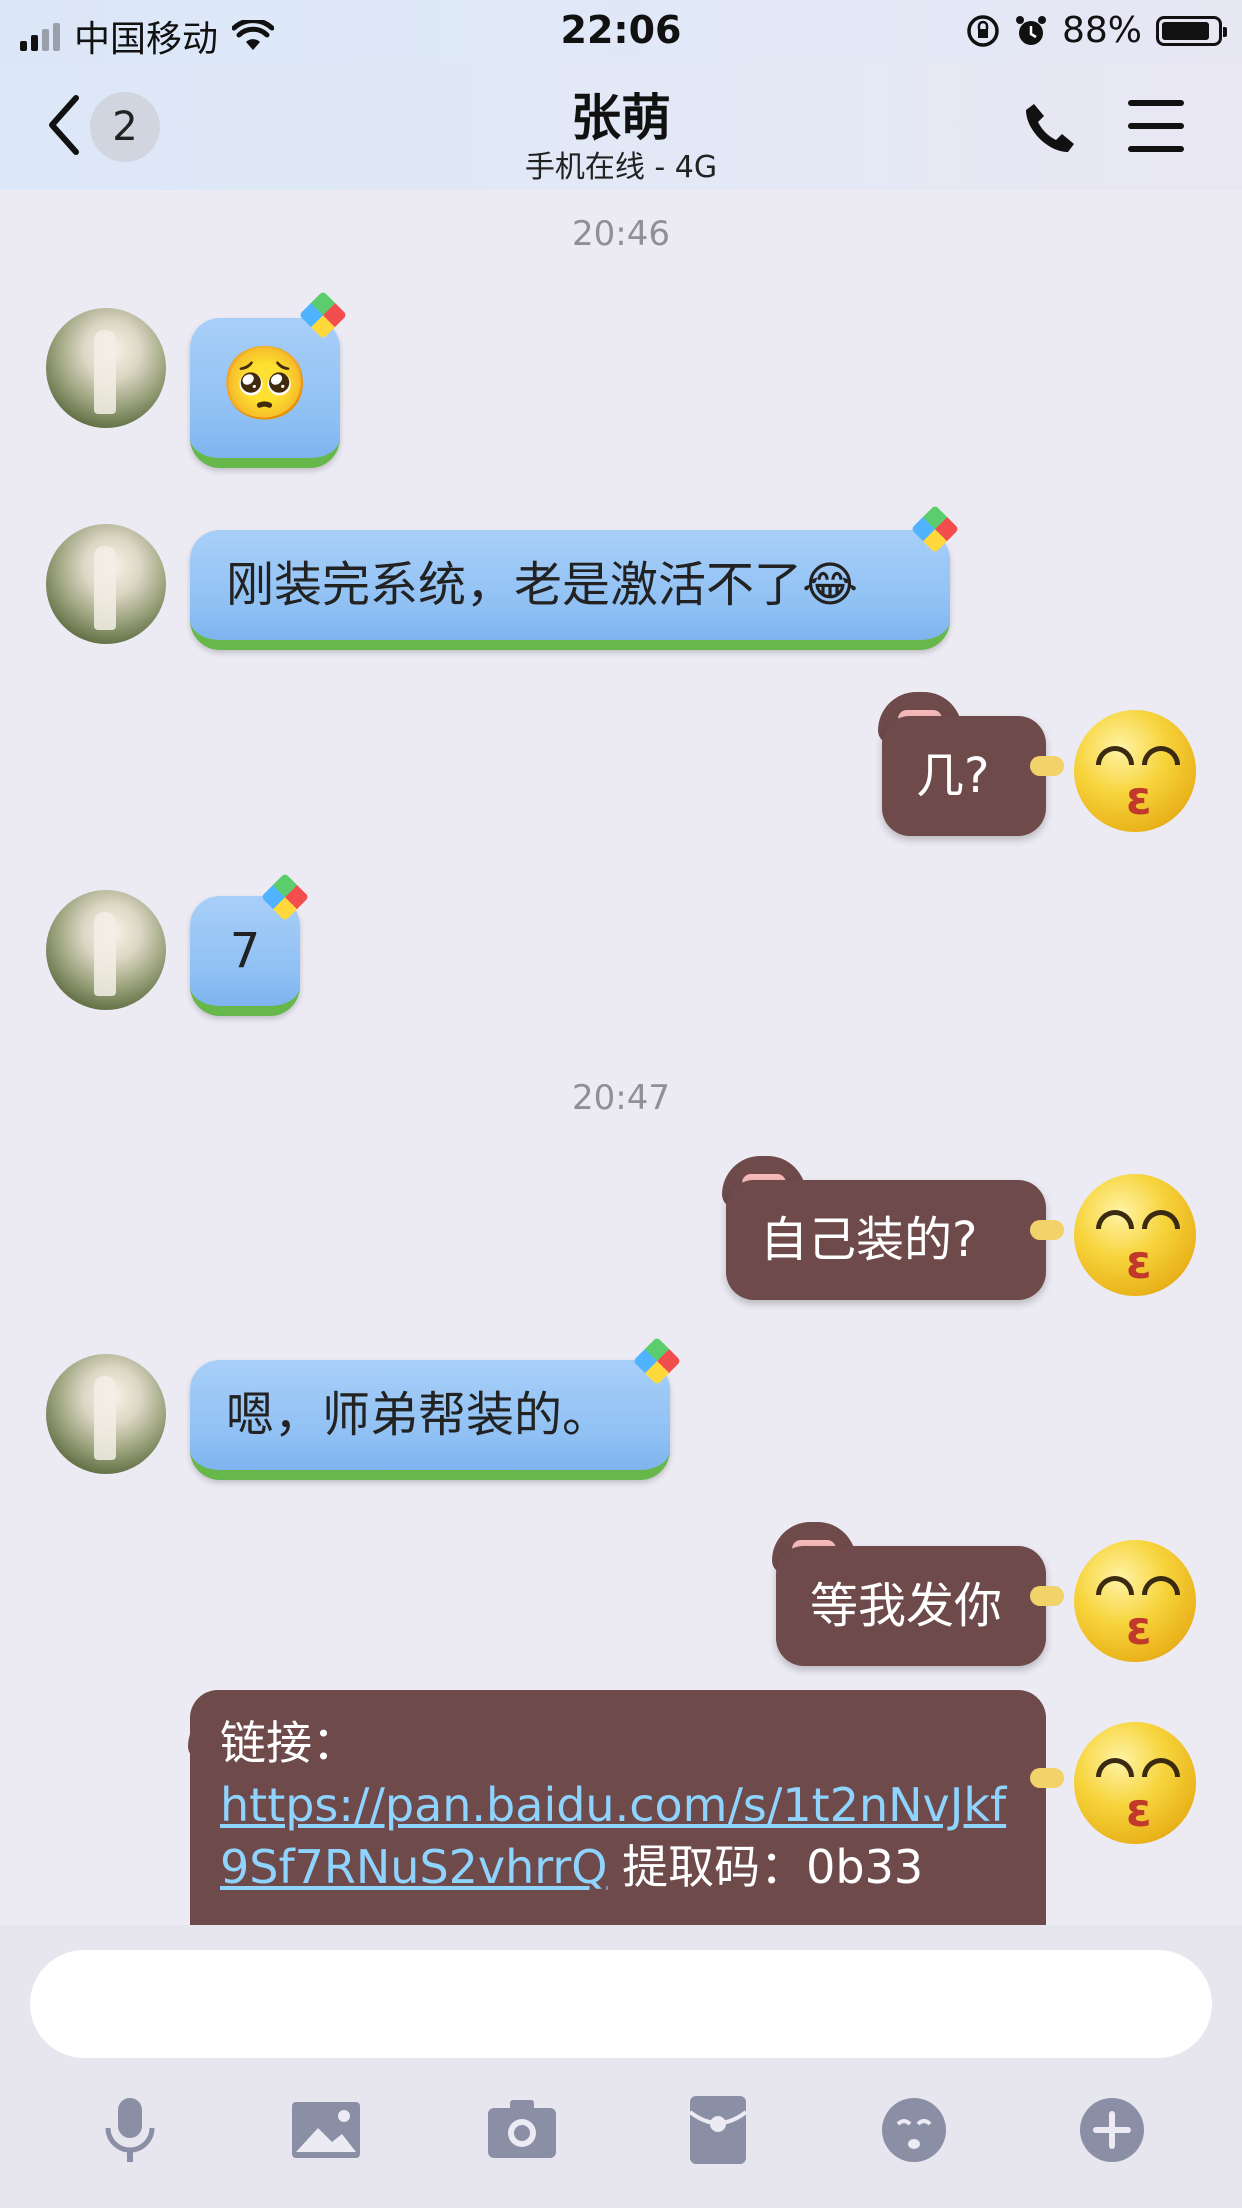  What do you see at coordinates (983, 30) in the screenshot?
I see `rotation-lock-icon` at bounding box center [983, 30].